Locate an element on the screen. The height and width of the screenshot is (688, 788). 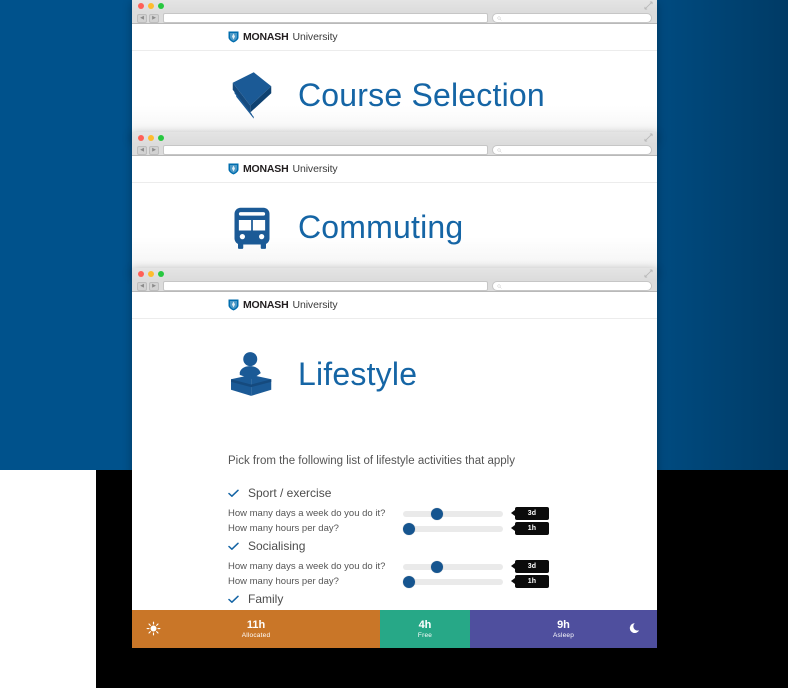
reading-person-icon is located at coordinates (251, 374).